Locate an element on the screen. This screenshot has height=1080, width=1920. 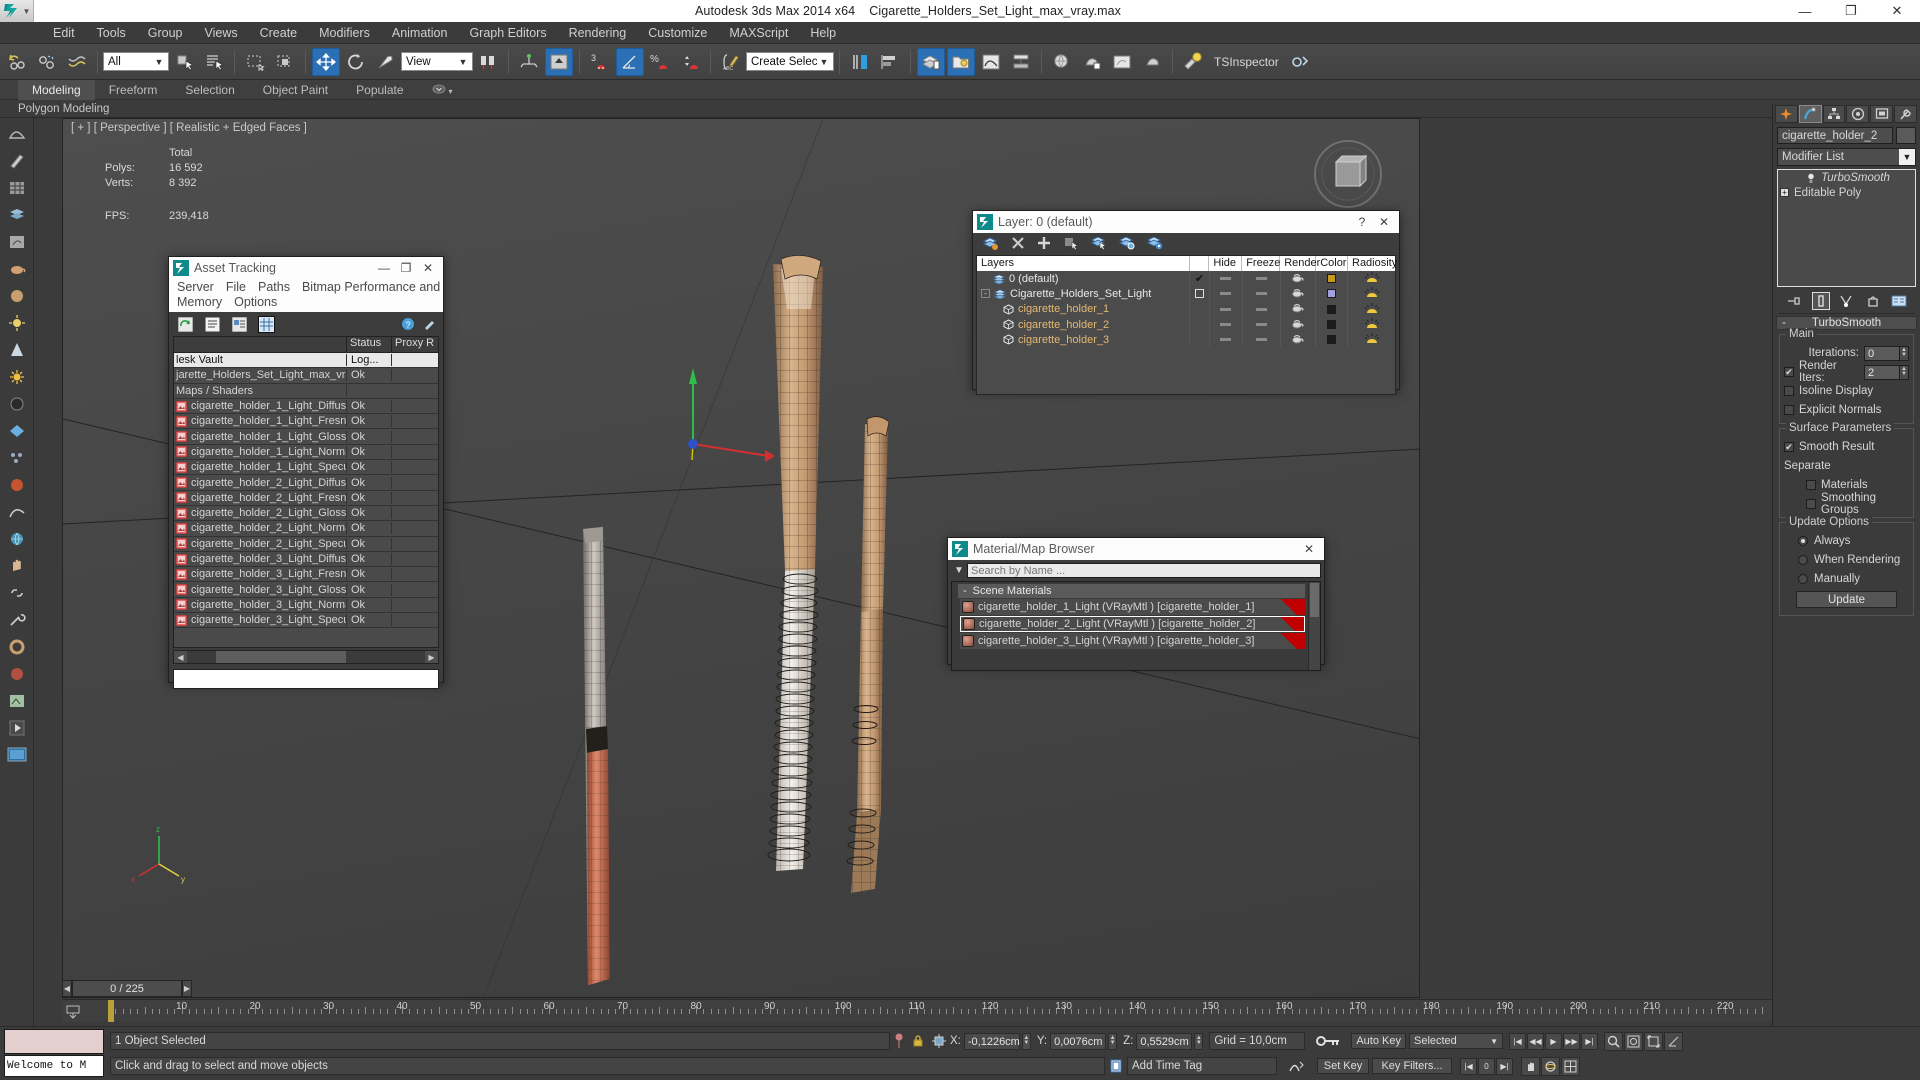
menu-item-maxscript: MAXScript is located at coordinates (758, 33).